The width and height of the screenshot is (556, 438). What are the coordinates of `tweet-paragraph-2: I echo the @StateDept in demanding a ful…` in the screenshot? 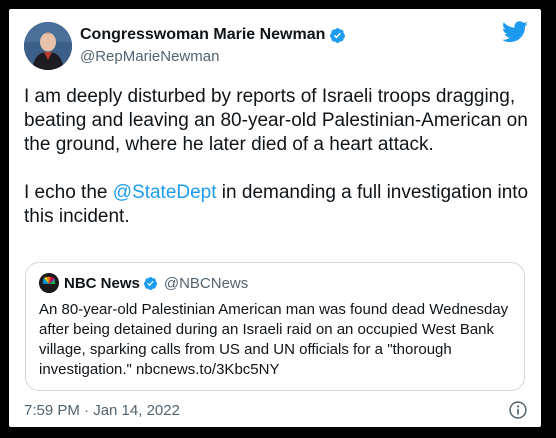 It's located at (279, 205).